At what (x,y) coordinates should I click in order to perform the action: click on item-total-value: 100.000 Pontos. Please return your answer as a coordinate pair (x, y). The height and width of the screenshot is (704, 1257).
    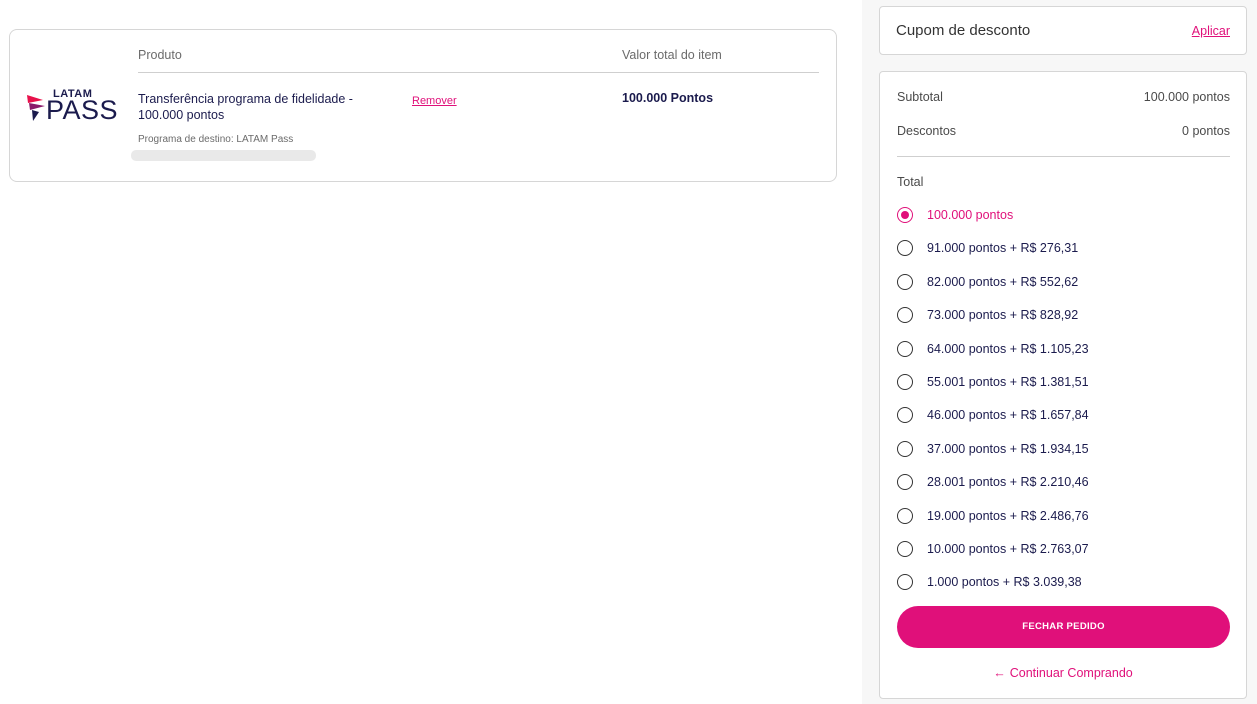
    Looking at the image, I should click on (668, 98).